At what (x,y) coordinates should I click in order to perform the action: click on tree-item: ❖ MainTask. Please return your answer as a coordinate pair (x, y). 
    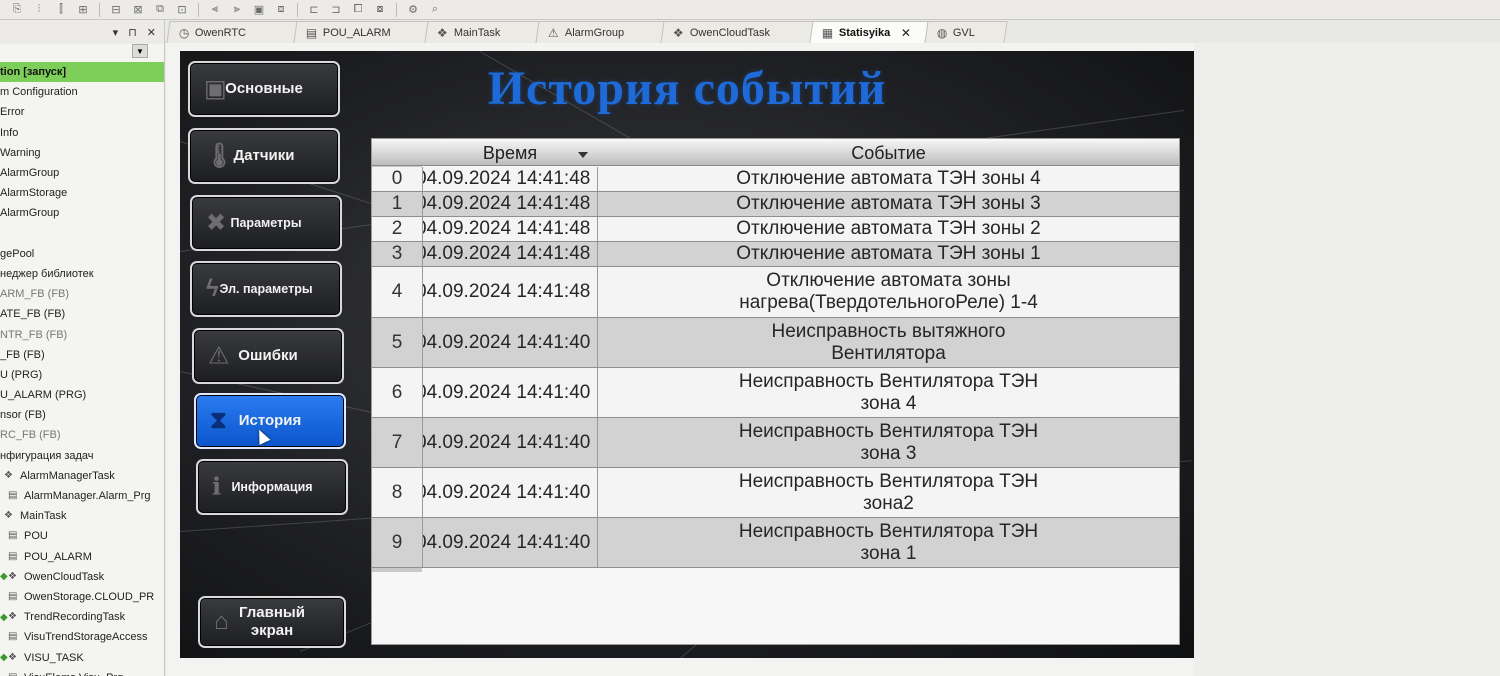
    Looking at the image, I should click on (82, 516).